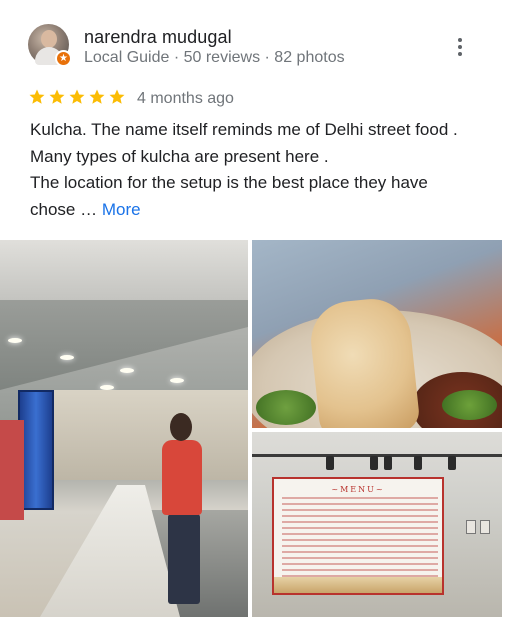 This screenshot has height=623, width=505. Describe the element at coordinates (49, 39) in the screenshot. I see `avatar-head` at that location.